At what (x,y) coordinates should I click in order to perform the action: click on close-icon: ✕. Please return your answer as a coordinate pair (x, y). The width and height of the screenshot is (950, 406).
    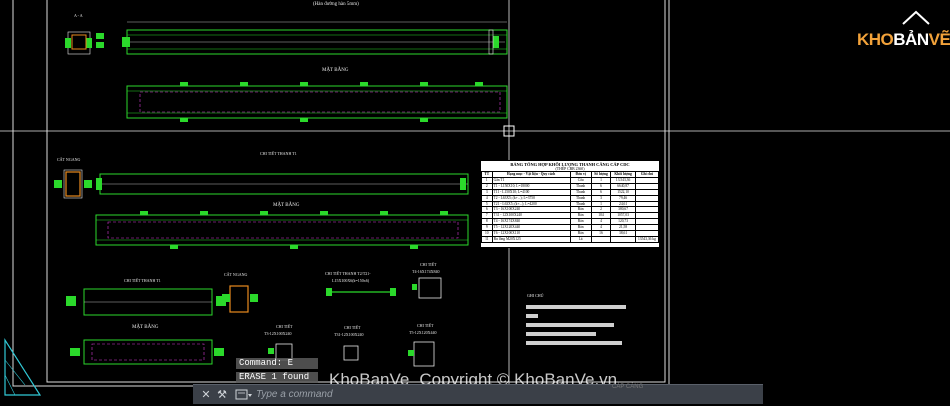
    Looking at the image, I should click on (206, 395).